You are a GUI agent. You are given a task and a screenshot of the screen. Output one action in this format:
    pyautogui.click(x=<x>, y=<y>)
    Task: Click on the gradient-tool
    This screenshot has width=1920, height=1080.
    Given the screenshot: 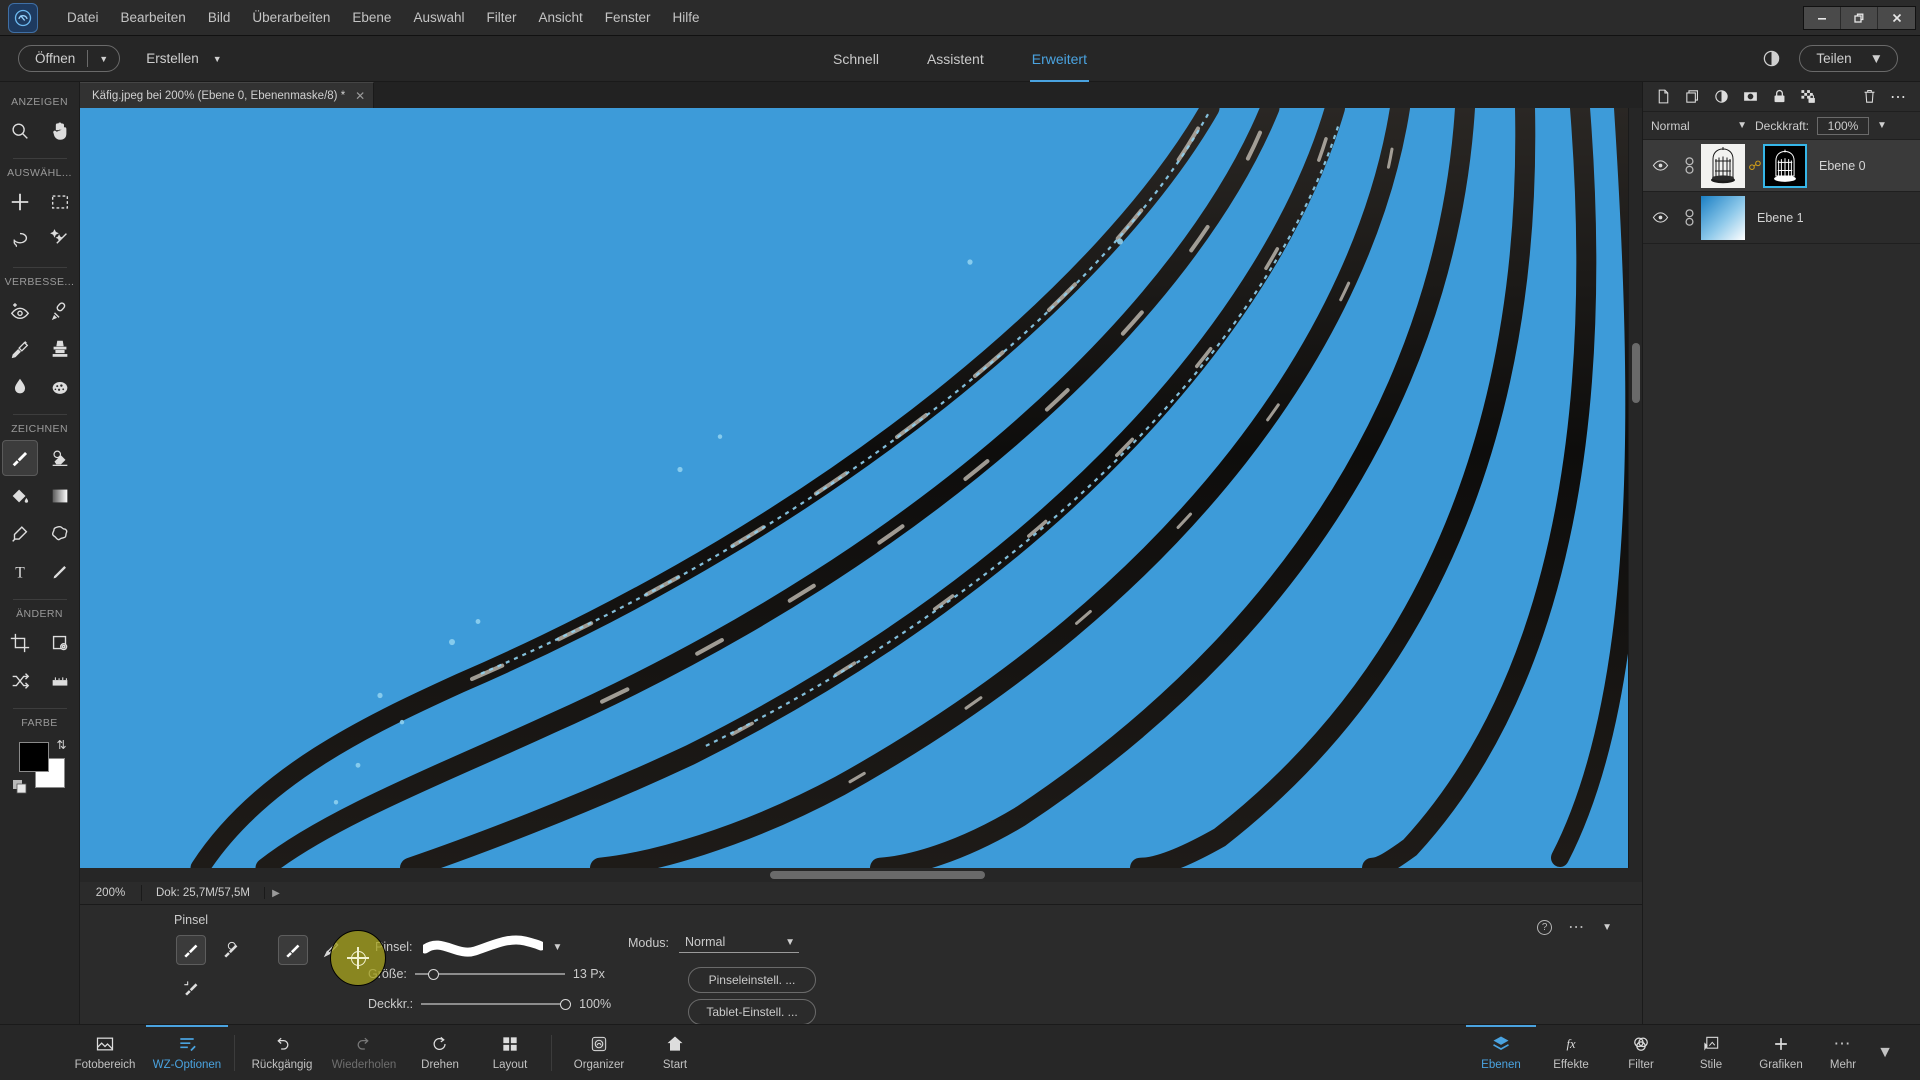 What is the action you would take?
    pyautogui.click(x=60, y=496)
    